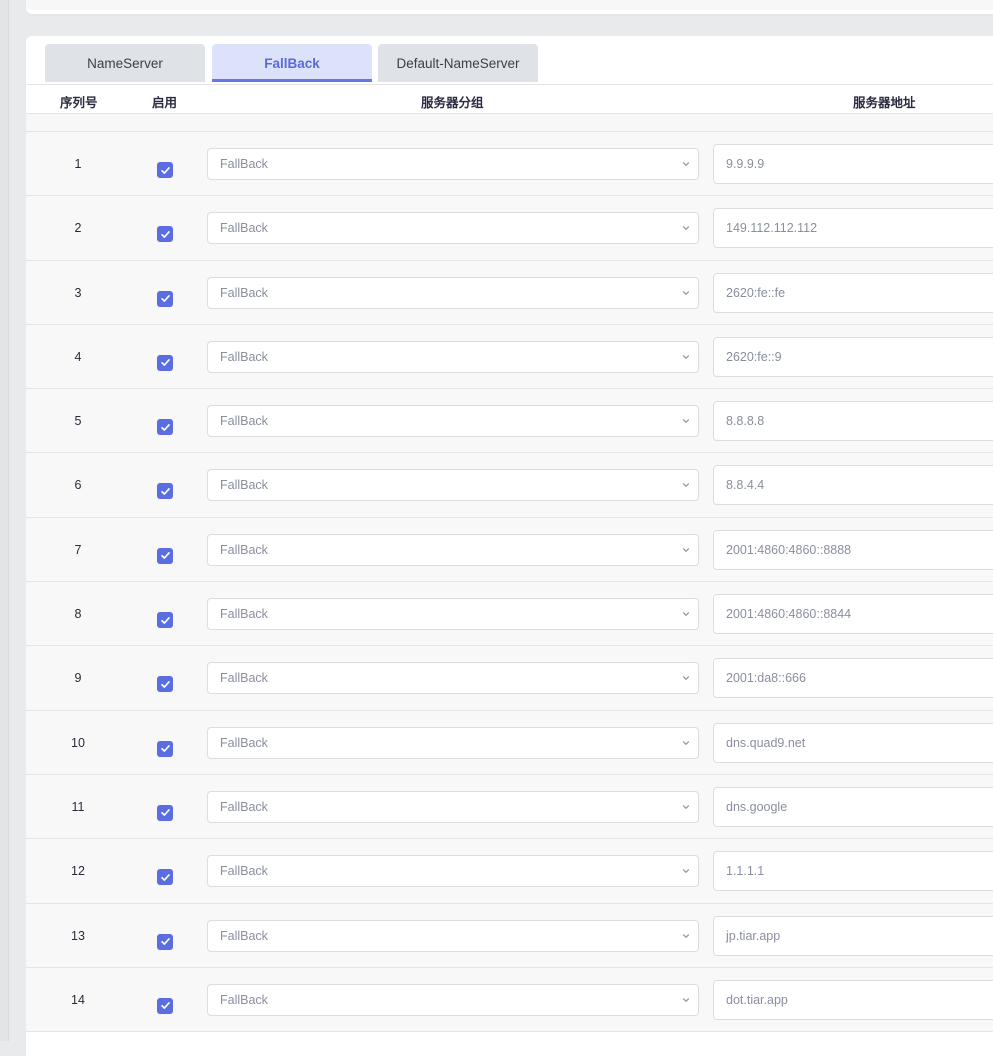  I want to click on table-row: 8 FallBack 2001:4860:4860::8844, so click(509, 614).